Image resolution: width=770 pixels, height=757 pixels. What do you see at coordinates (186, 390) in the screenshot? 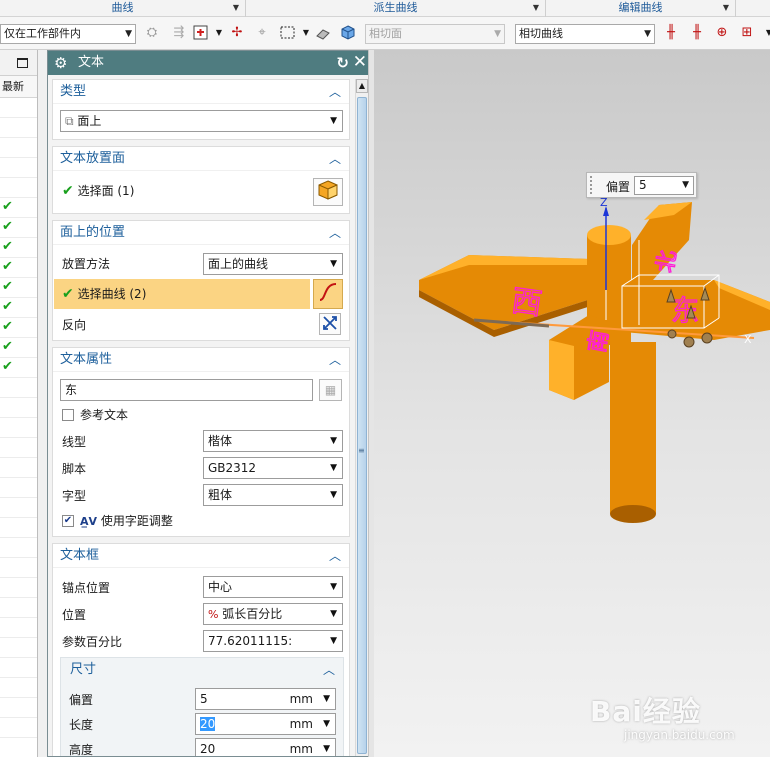
I see `text-input: 东` at bounding box center [186, 390].